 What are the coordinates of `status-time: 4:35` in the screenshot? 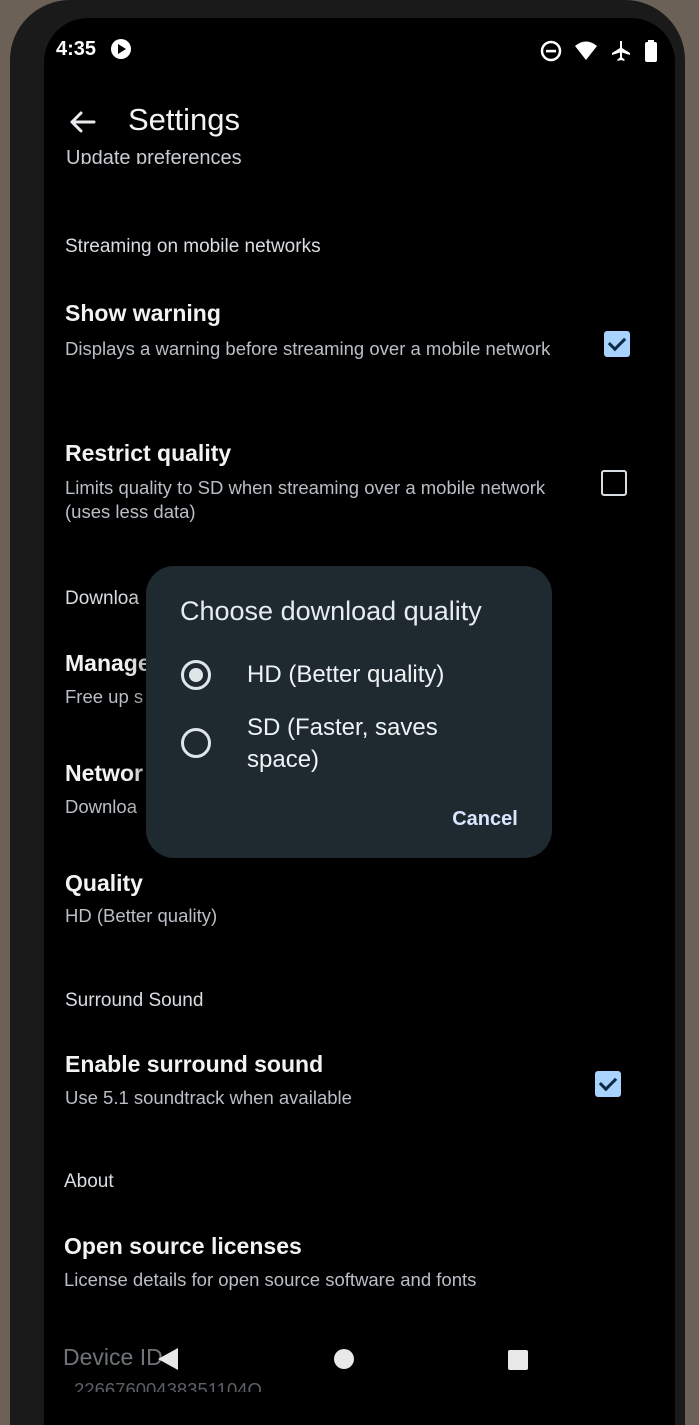 It's located at (76, 49).